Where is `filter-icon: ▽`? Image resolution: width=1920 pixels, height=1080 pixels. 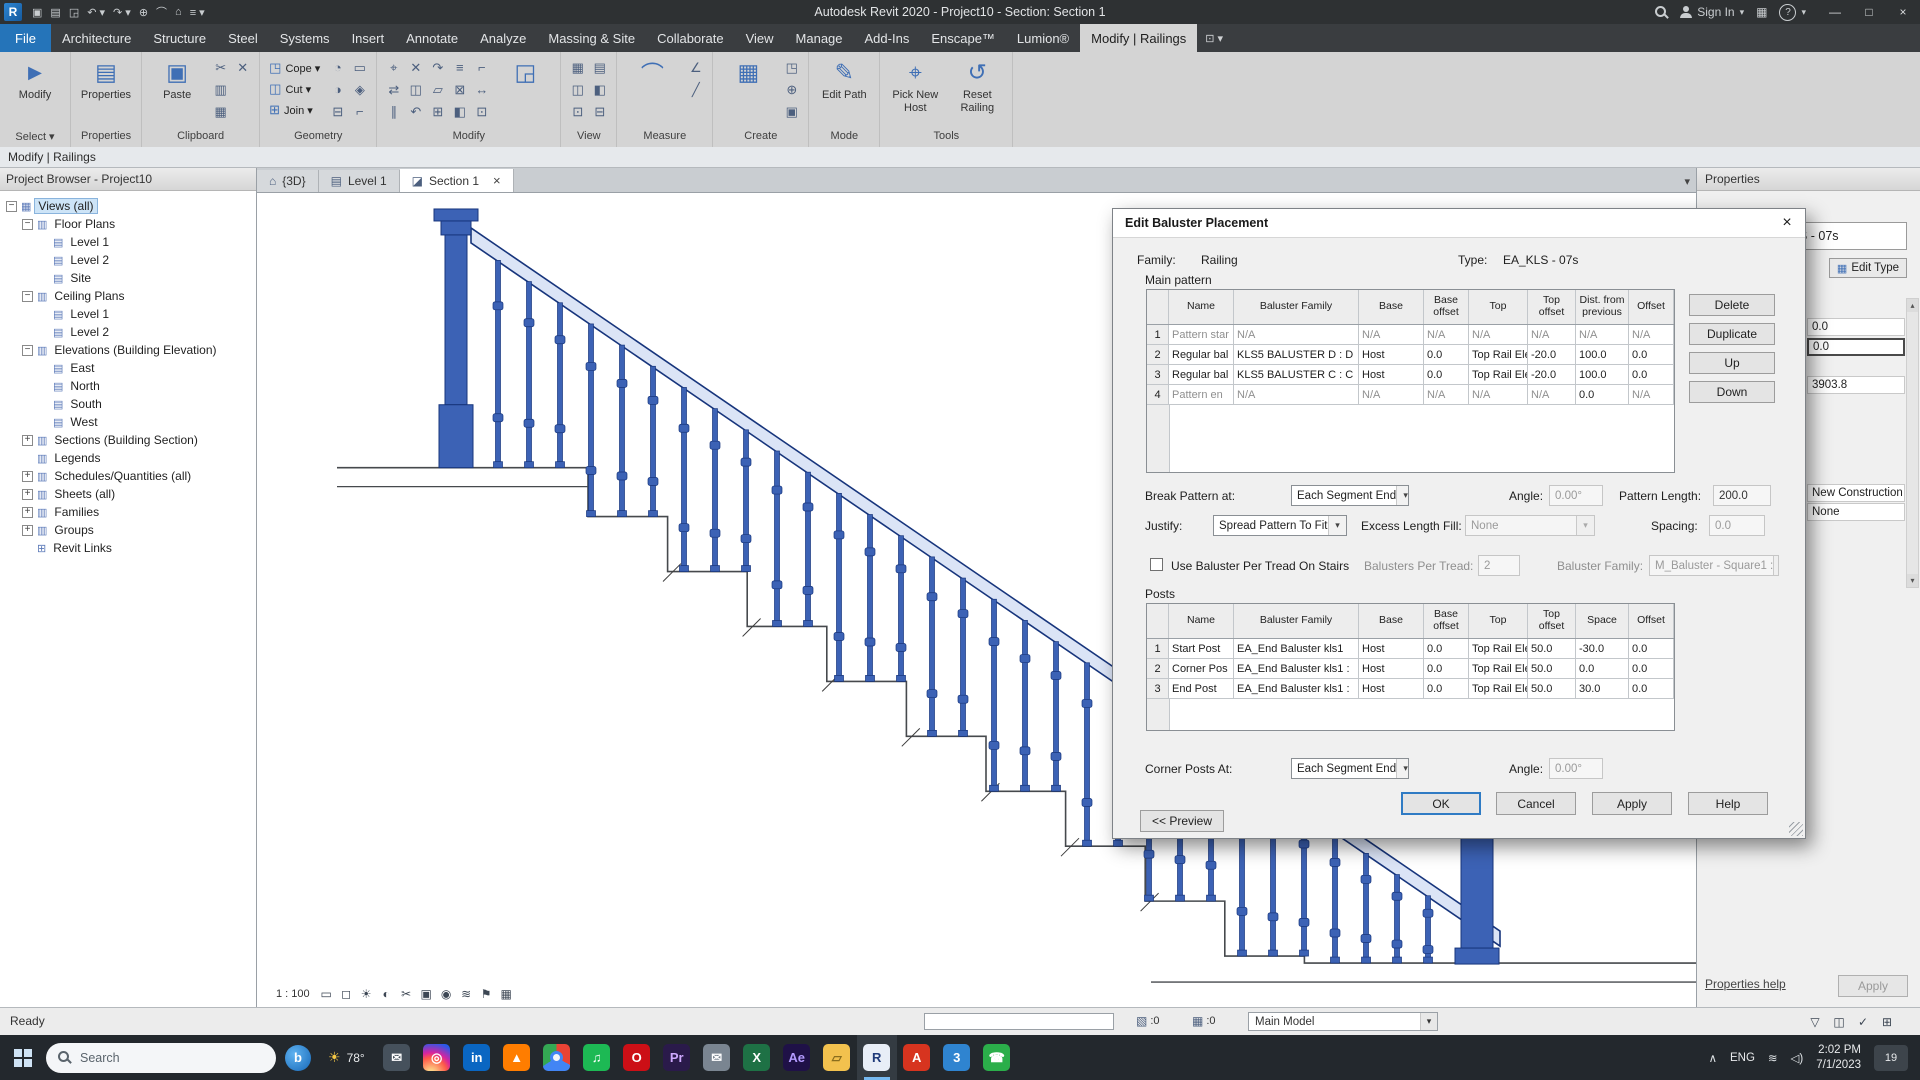 filter-icon: ▽ is located at coordinates (1815, 1022).